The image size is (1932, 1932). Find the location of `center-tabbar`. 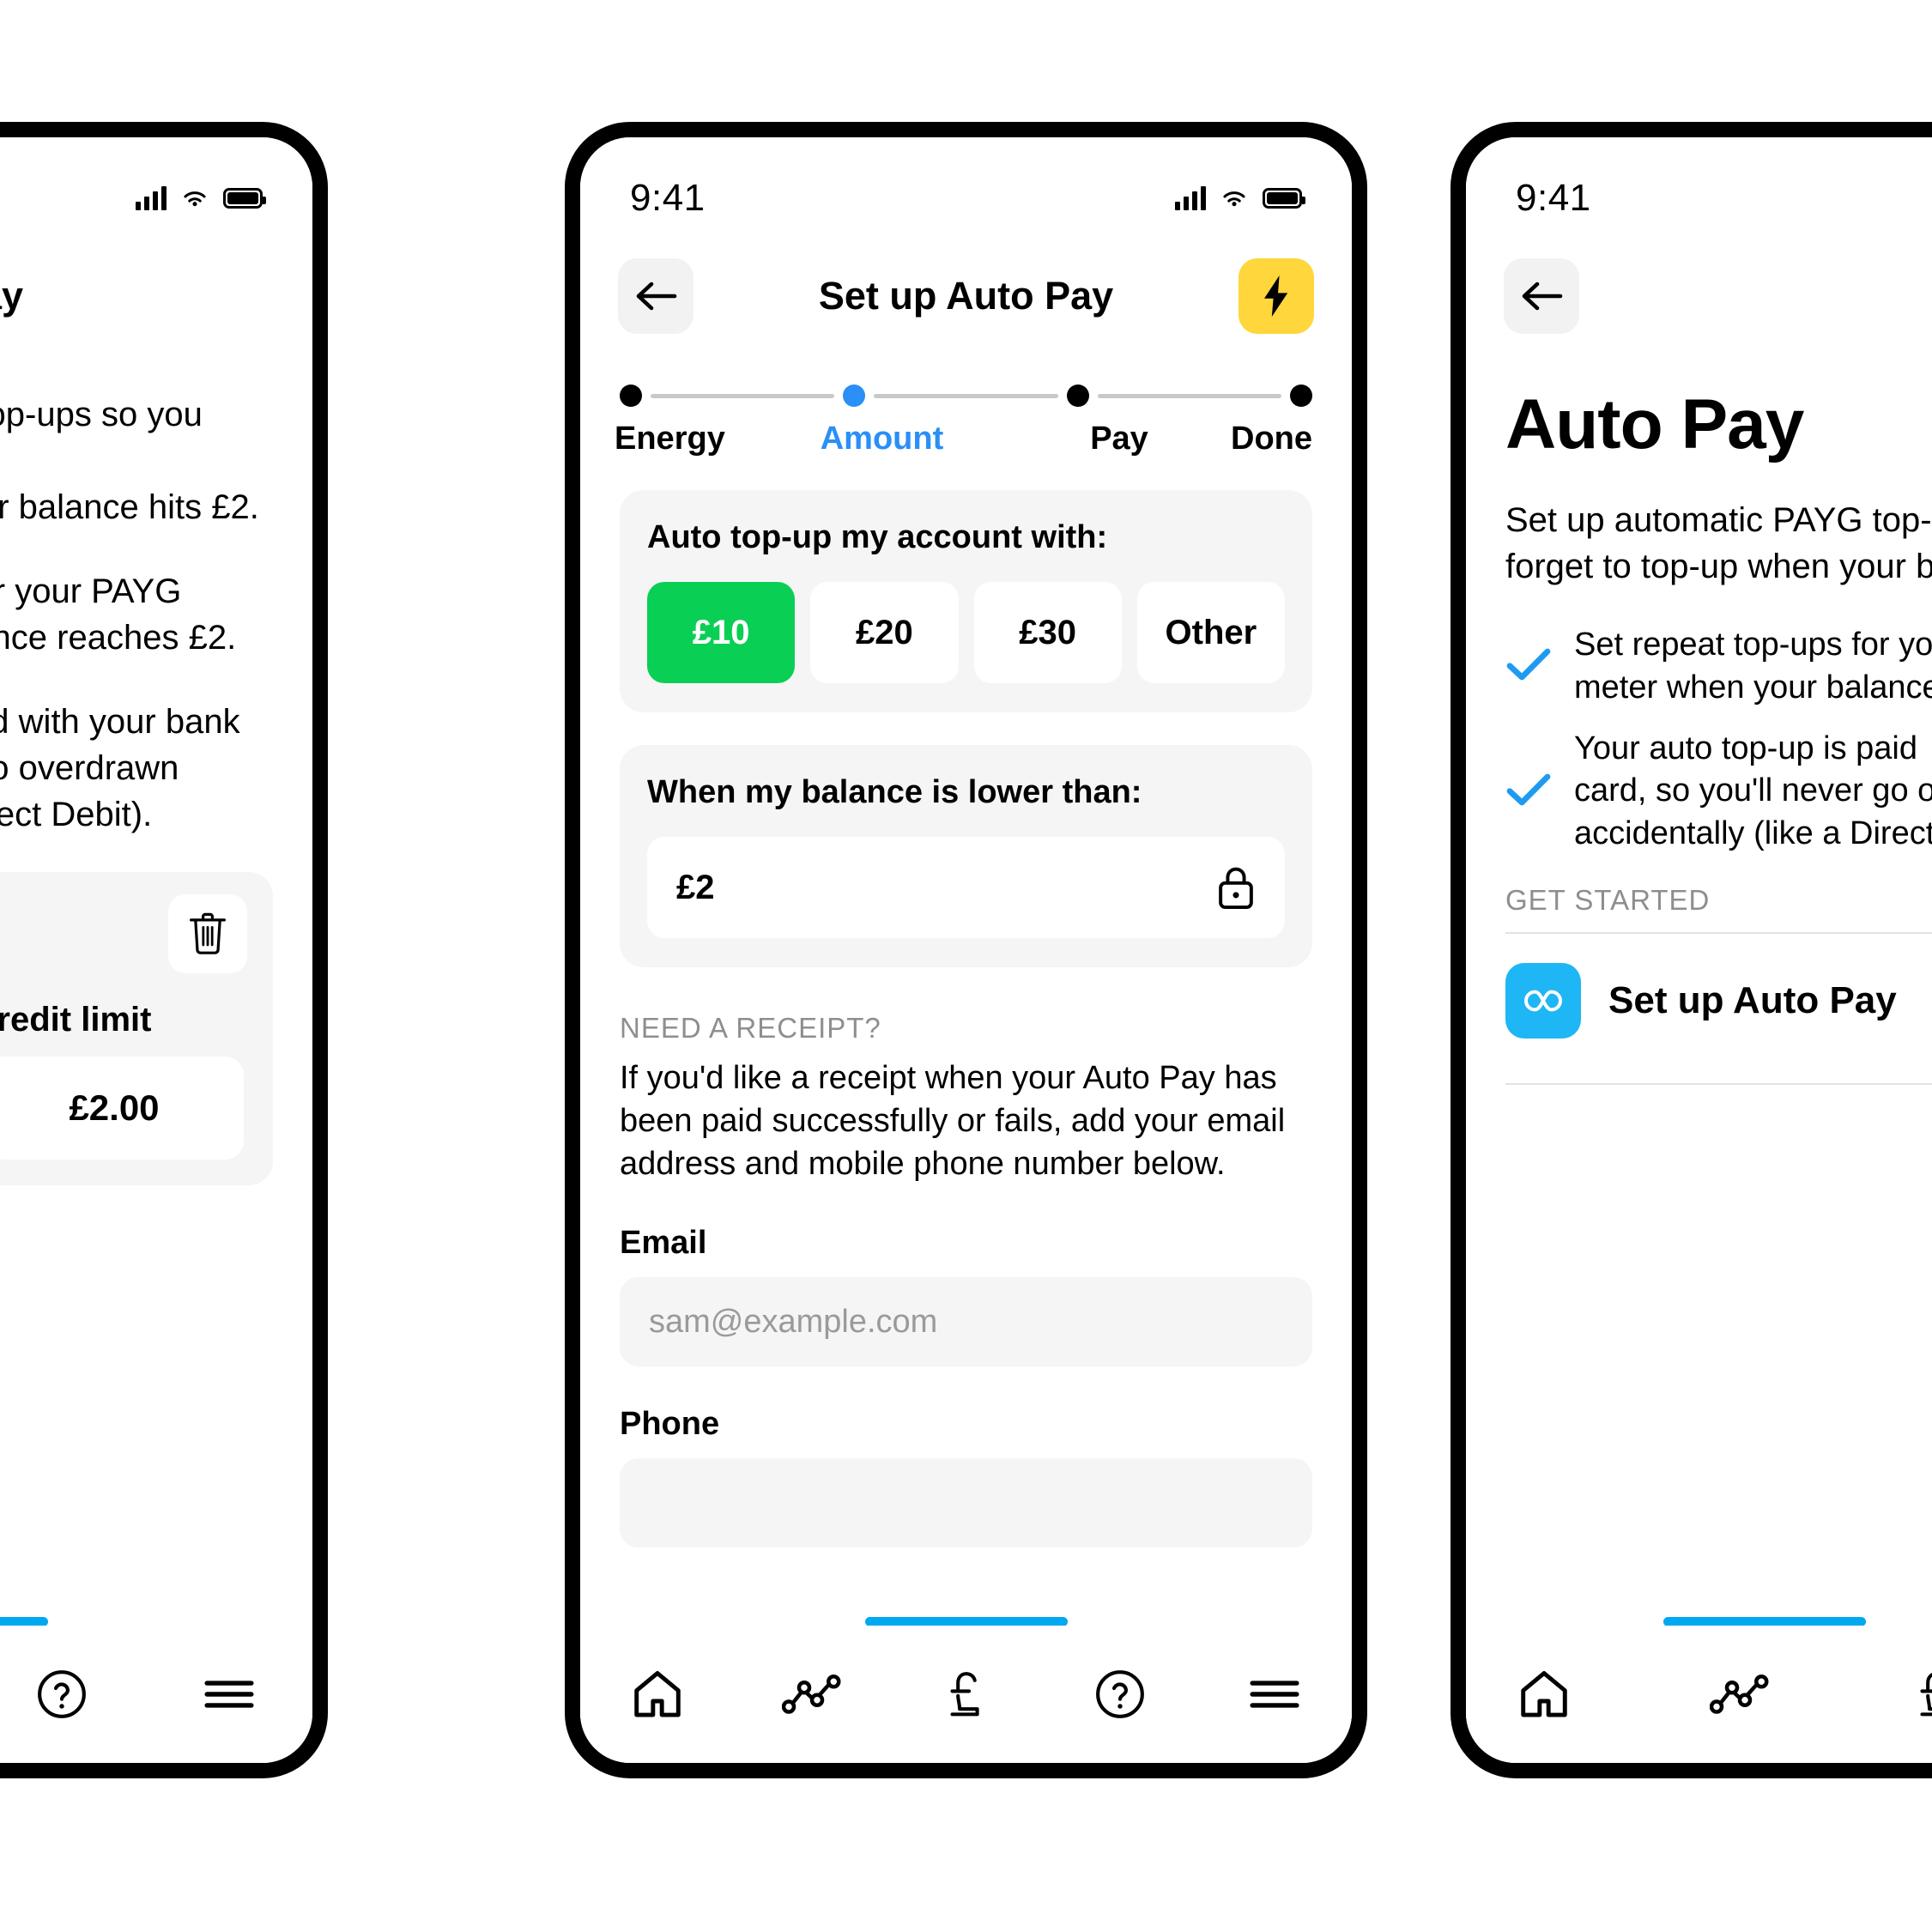

center-tabbar is located at coordinates (966, 1695).